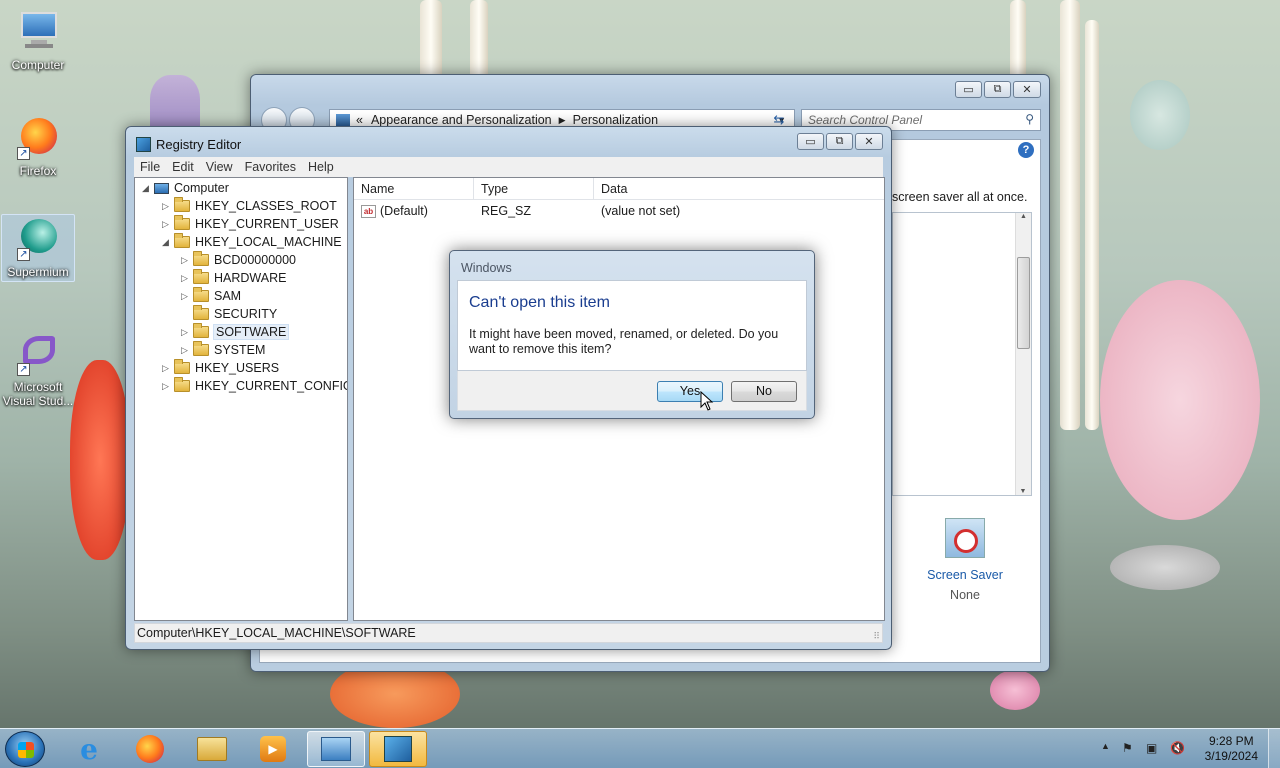 This screenshot has width=1280, height=768. Describe the element at coordinates (25, 749) in the screenshot. I see `start-button` at that location.